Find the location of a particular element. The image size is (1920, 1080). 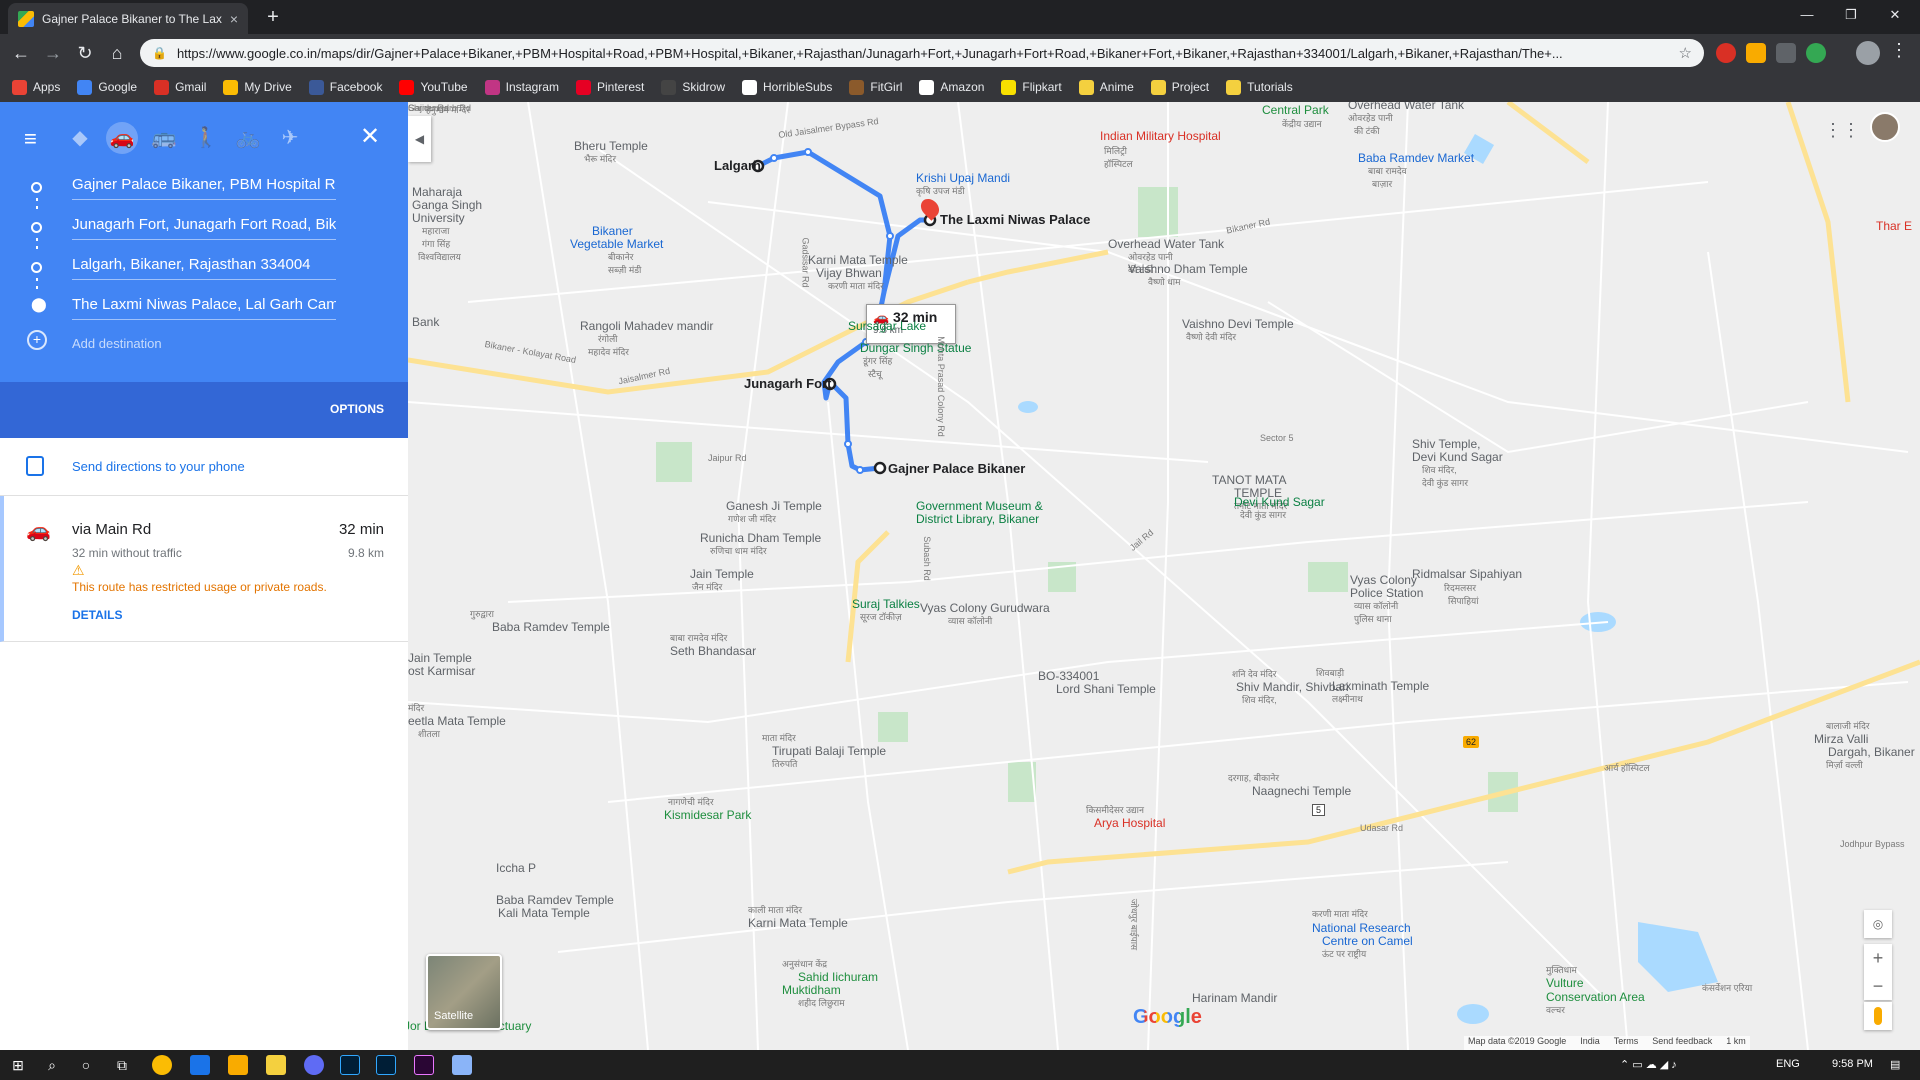

map-label: बाज़ार is located at coordinates (1382, 184).